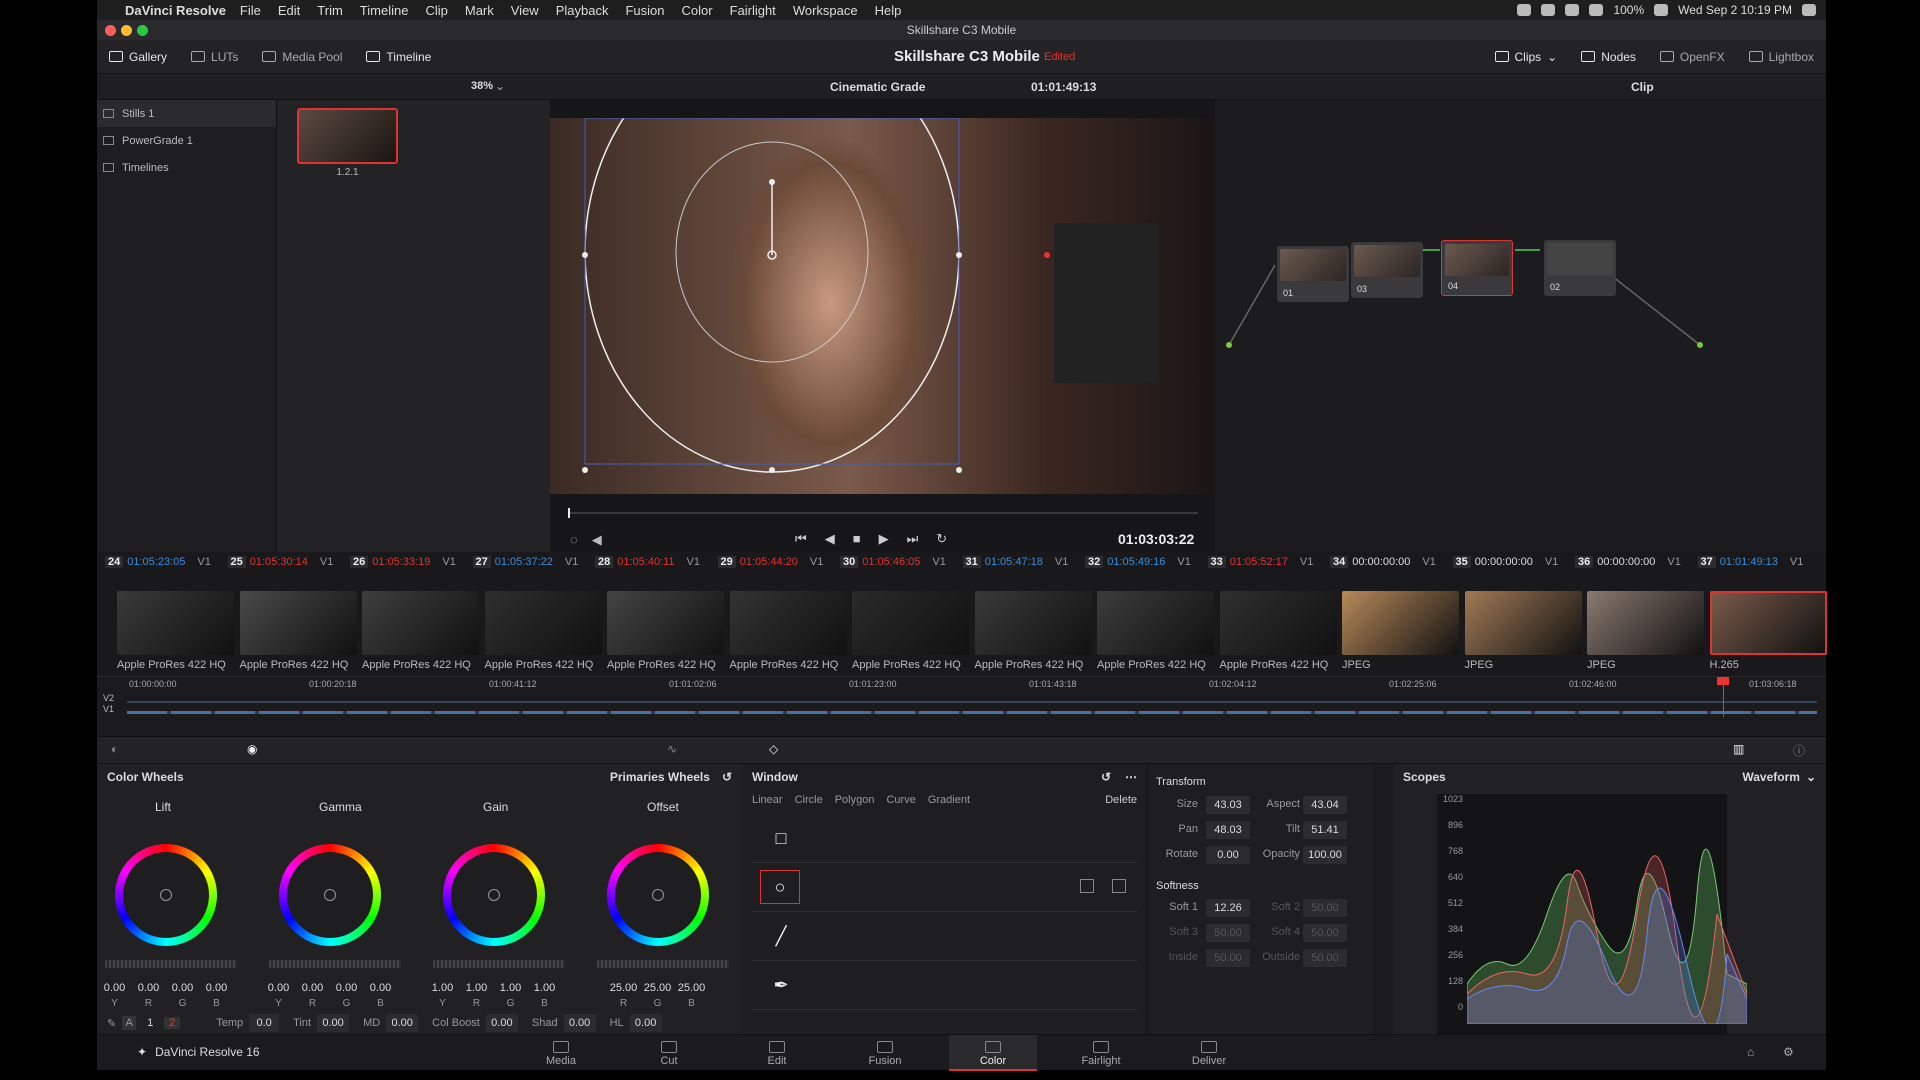 This screenshot has height=1080, width=1920. What do you see at coordinates (959, 255) in the screenshot?
I see `window-handle-right` at bounding box center [959, 255].